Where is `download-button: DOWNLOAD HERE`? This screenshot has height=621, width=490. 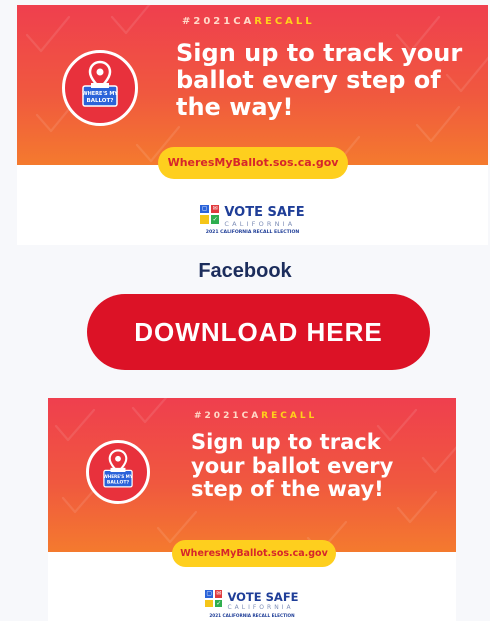 download-button: DOWNLOAD HERE is located at coordinates (258, 332).